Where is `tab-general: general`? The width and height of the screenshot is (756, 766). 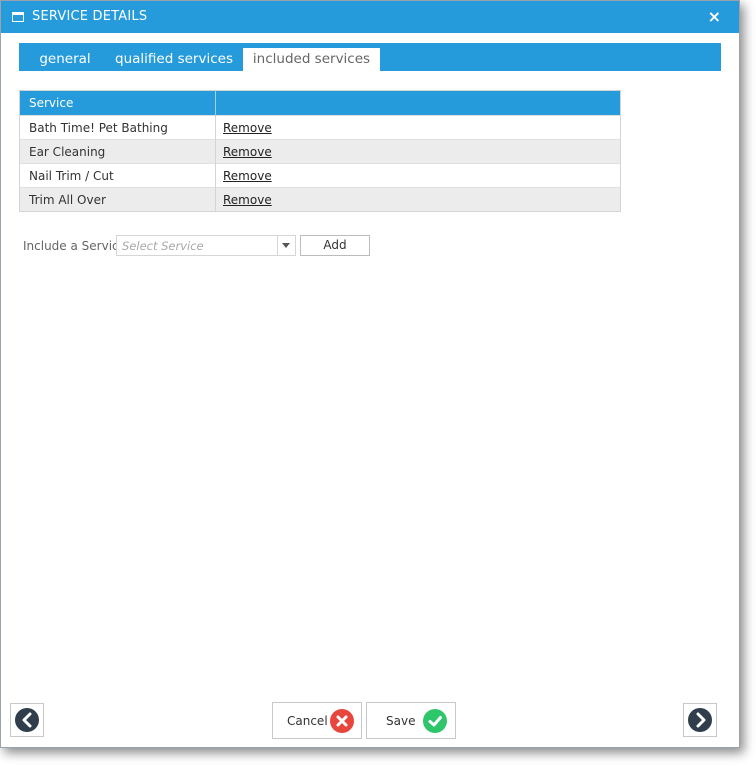
tab-general: general is located at coordinates (65, 59).